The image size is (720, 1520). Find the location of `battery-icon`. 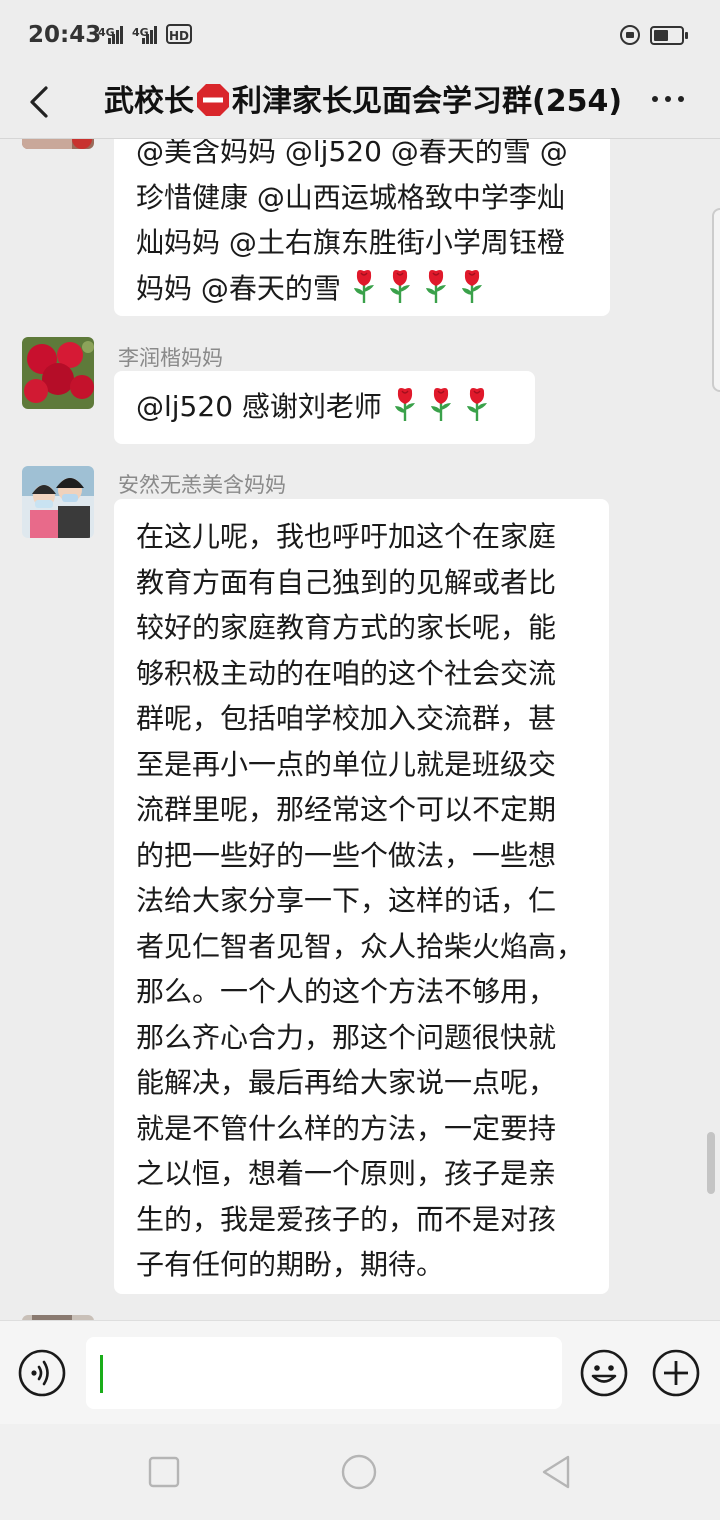

battery-icon is located at coordinates (669, 35).